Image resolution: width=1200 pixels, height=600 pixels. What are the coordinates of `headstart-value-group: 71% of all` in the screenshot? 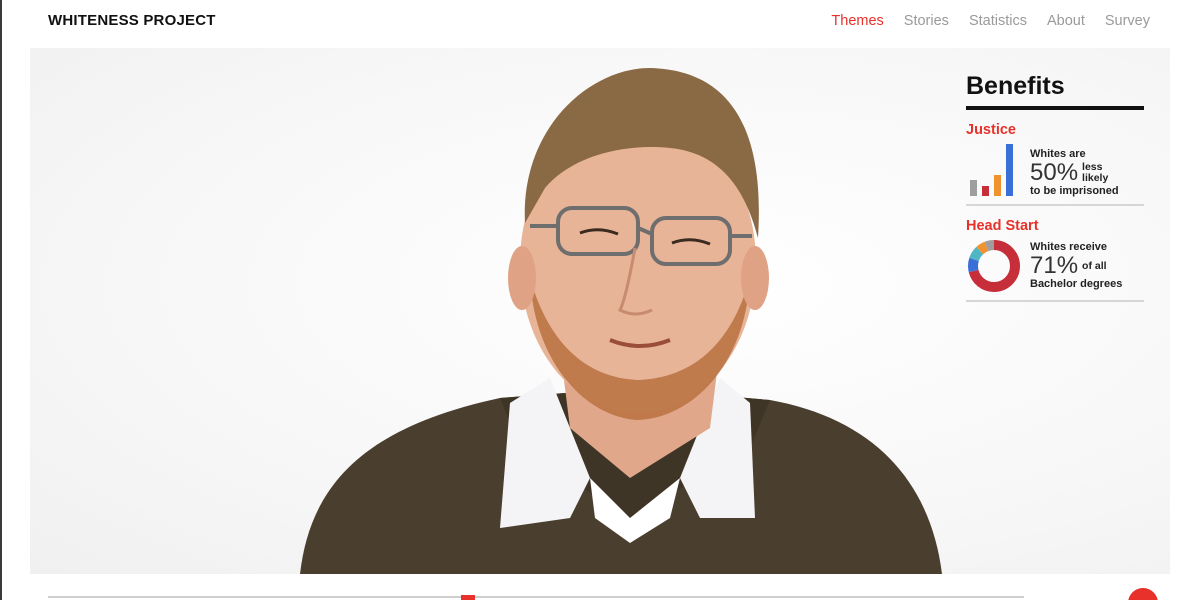 It's located at (1076, 266).